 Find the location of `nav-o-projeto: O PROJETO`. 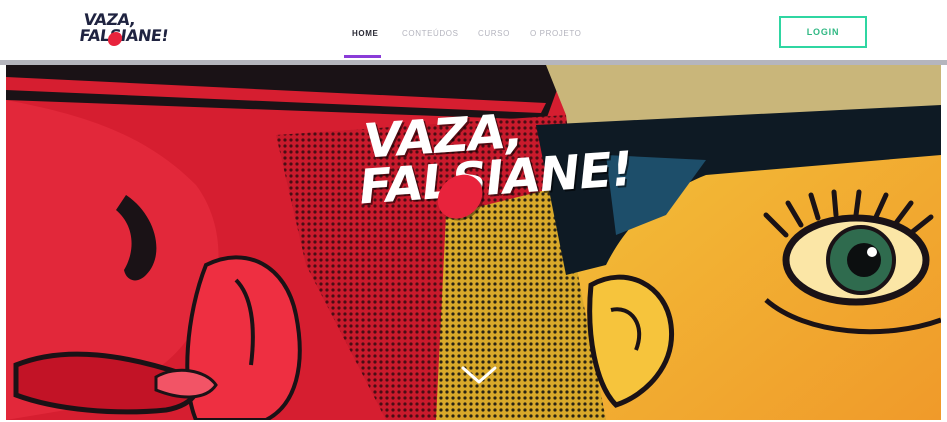

nav-o-projeto: O PROJETO is located at coordinates (555, 33).